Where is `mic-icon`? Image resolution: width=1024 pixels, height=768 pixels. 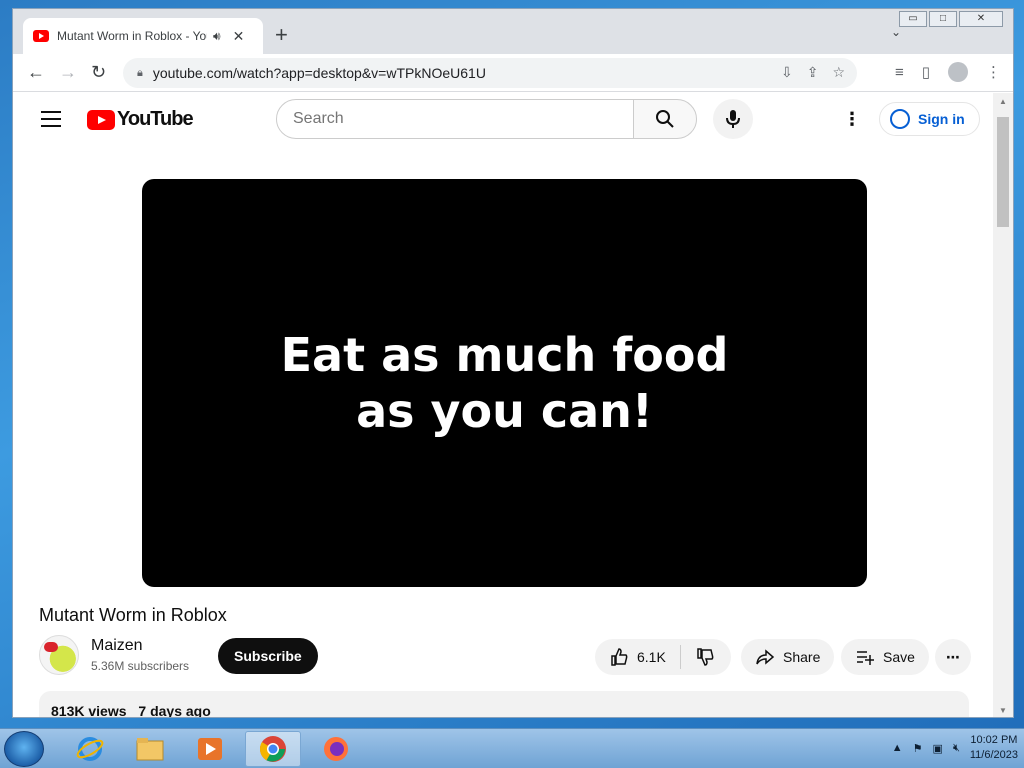
mic-icon is located at coordinates (733, 119).